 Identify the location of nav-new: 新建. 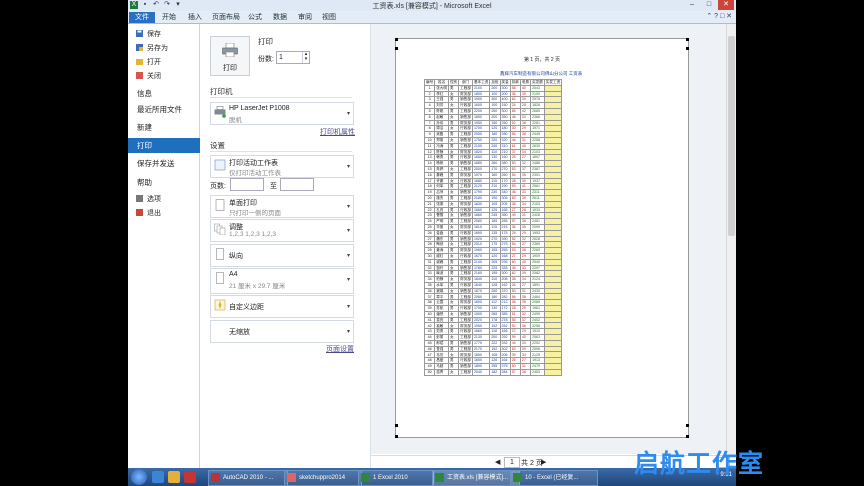
(168, 128).